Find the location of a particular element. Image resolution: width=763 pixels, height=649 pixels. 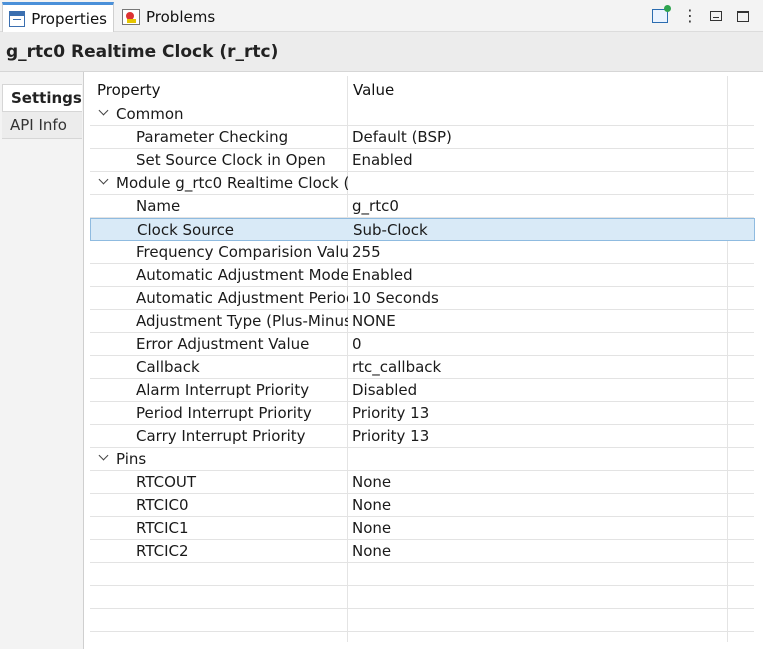

table-row: RTCOUT None is located at coordinates (422, 482).